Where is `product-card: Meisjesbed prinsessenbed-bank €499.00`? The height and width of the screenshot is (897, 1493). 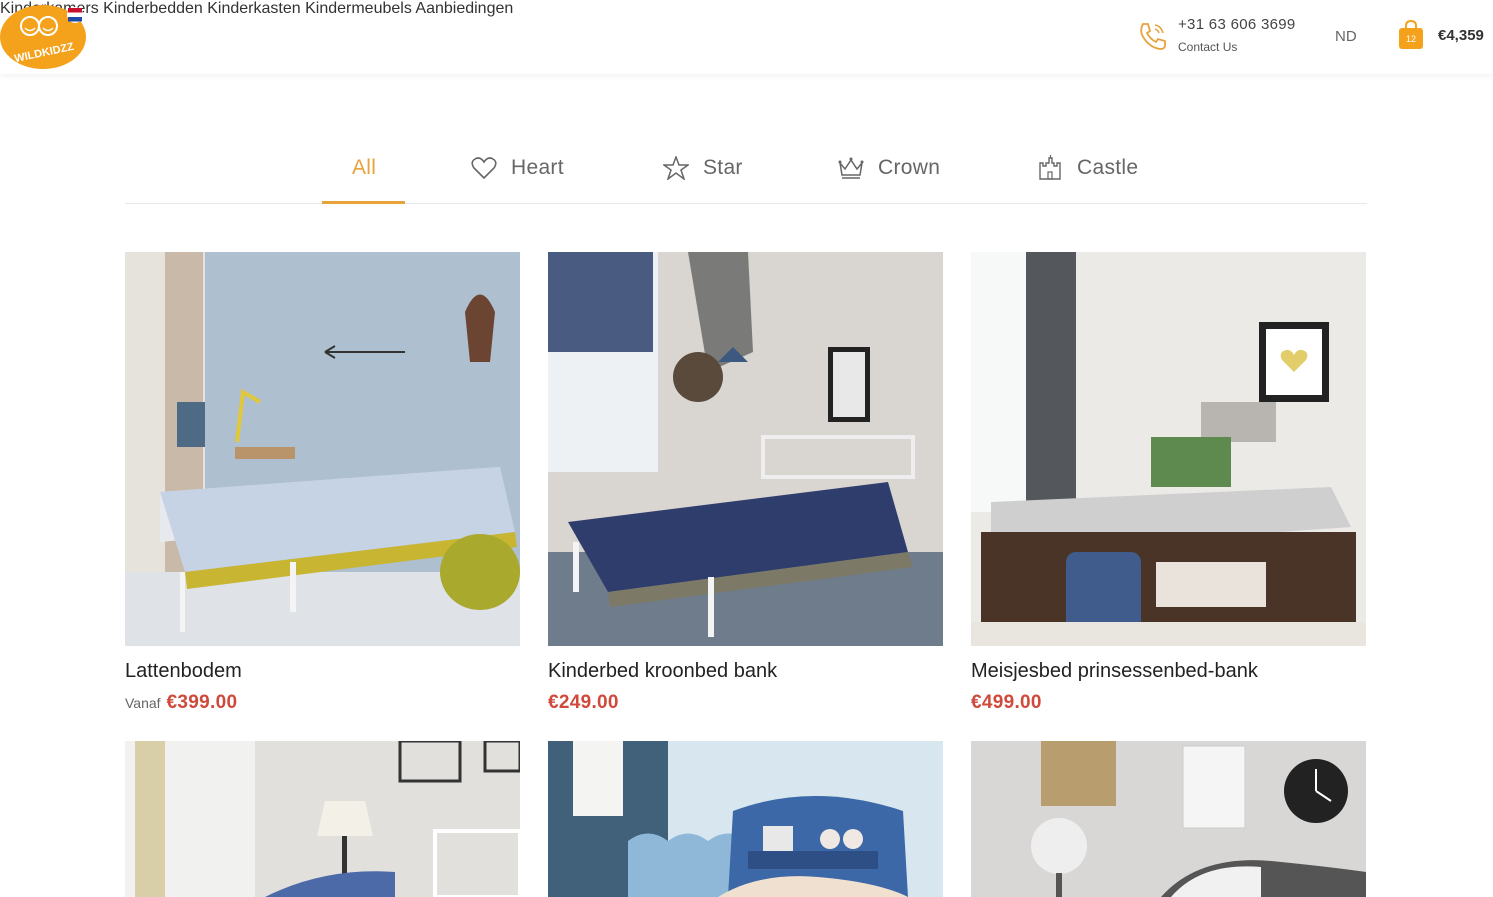 product-card: Meisjesbed prinsessenbed-bank €499.00 is located at coordinates (1168, 482).